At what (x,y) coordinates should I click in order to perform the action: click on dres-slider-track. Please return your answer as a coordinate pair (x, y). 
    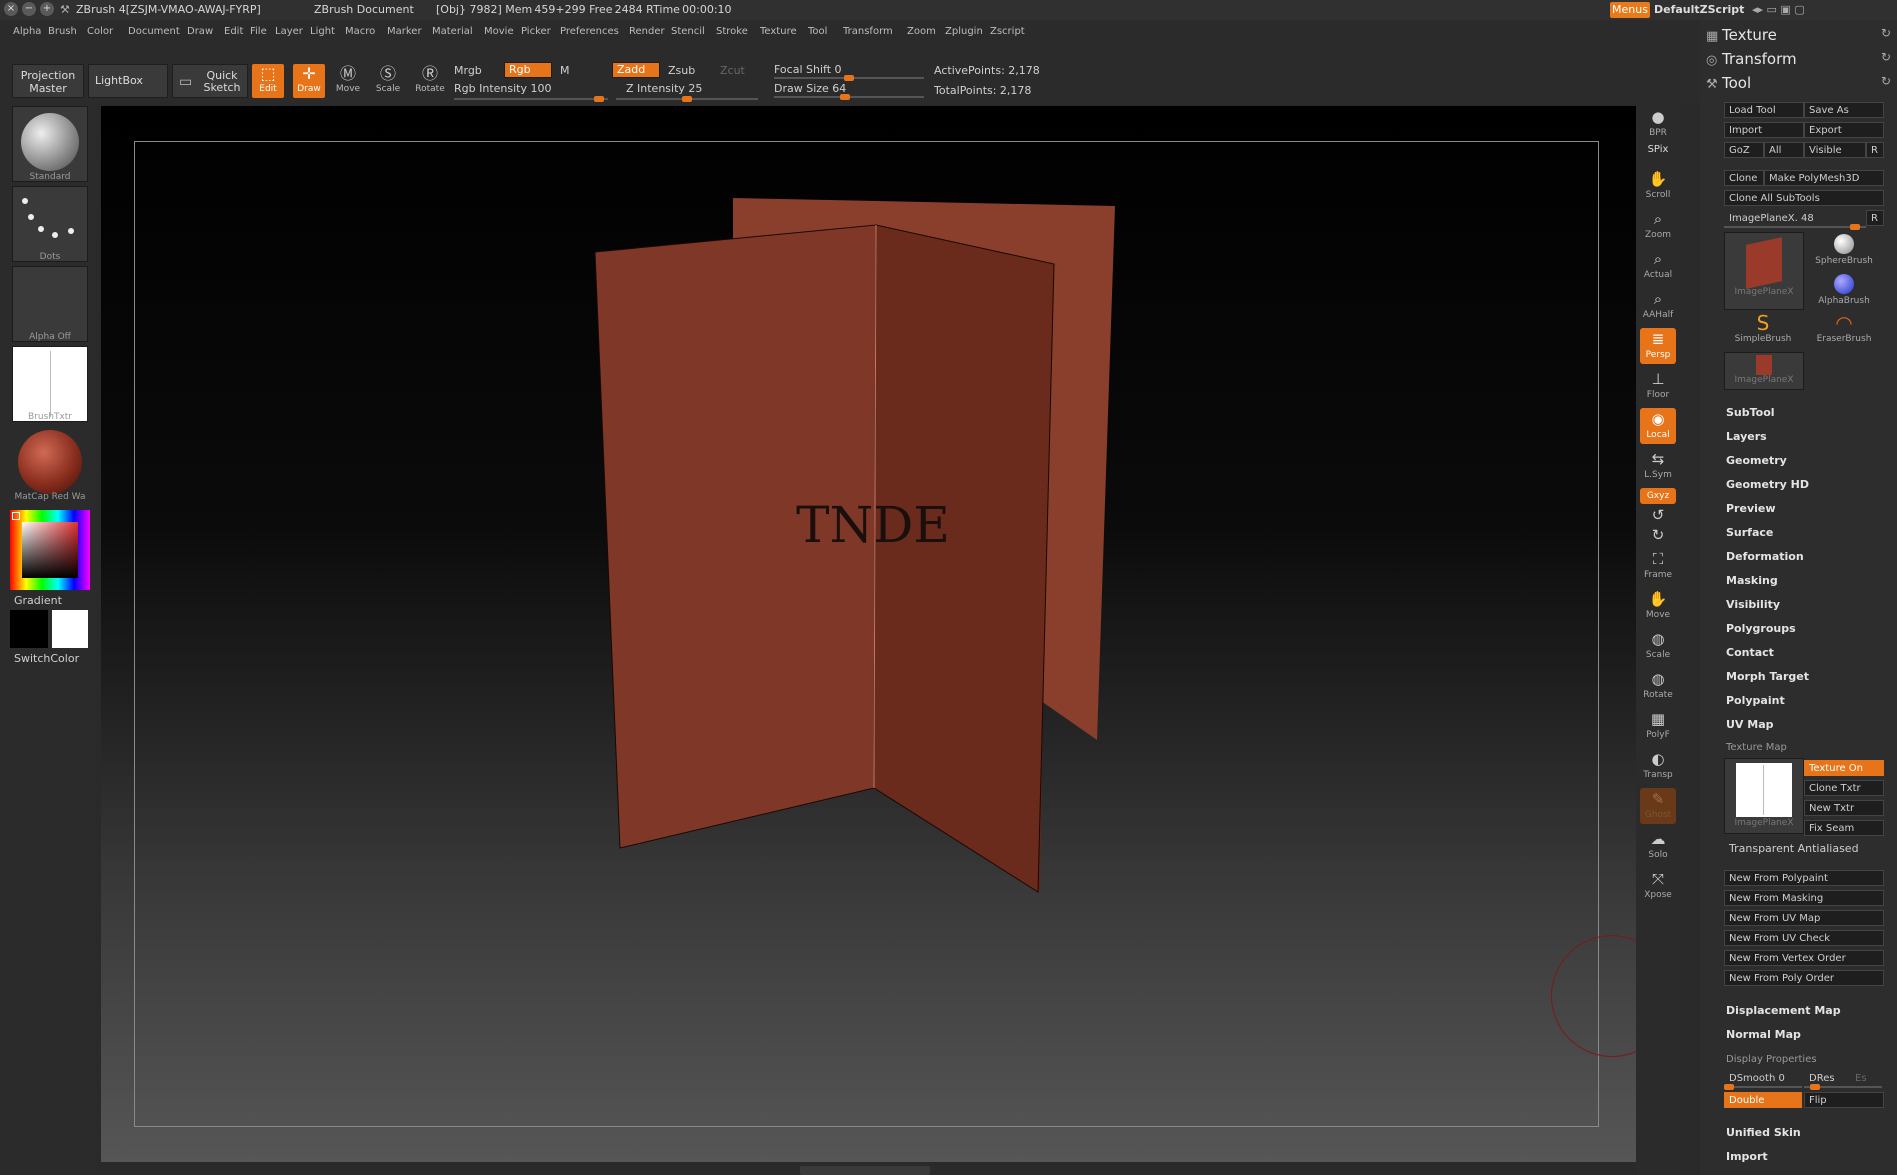
    Looking at the image, I should click on (1843, 1087).